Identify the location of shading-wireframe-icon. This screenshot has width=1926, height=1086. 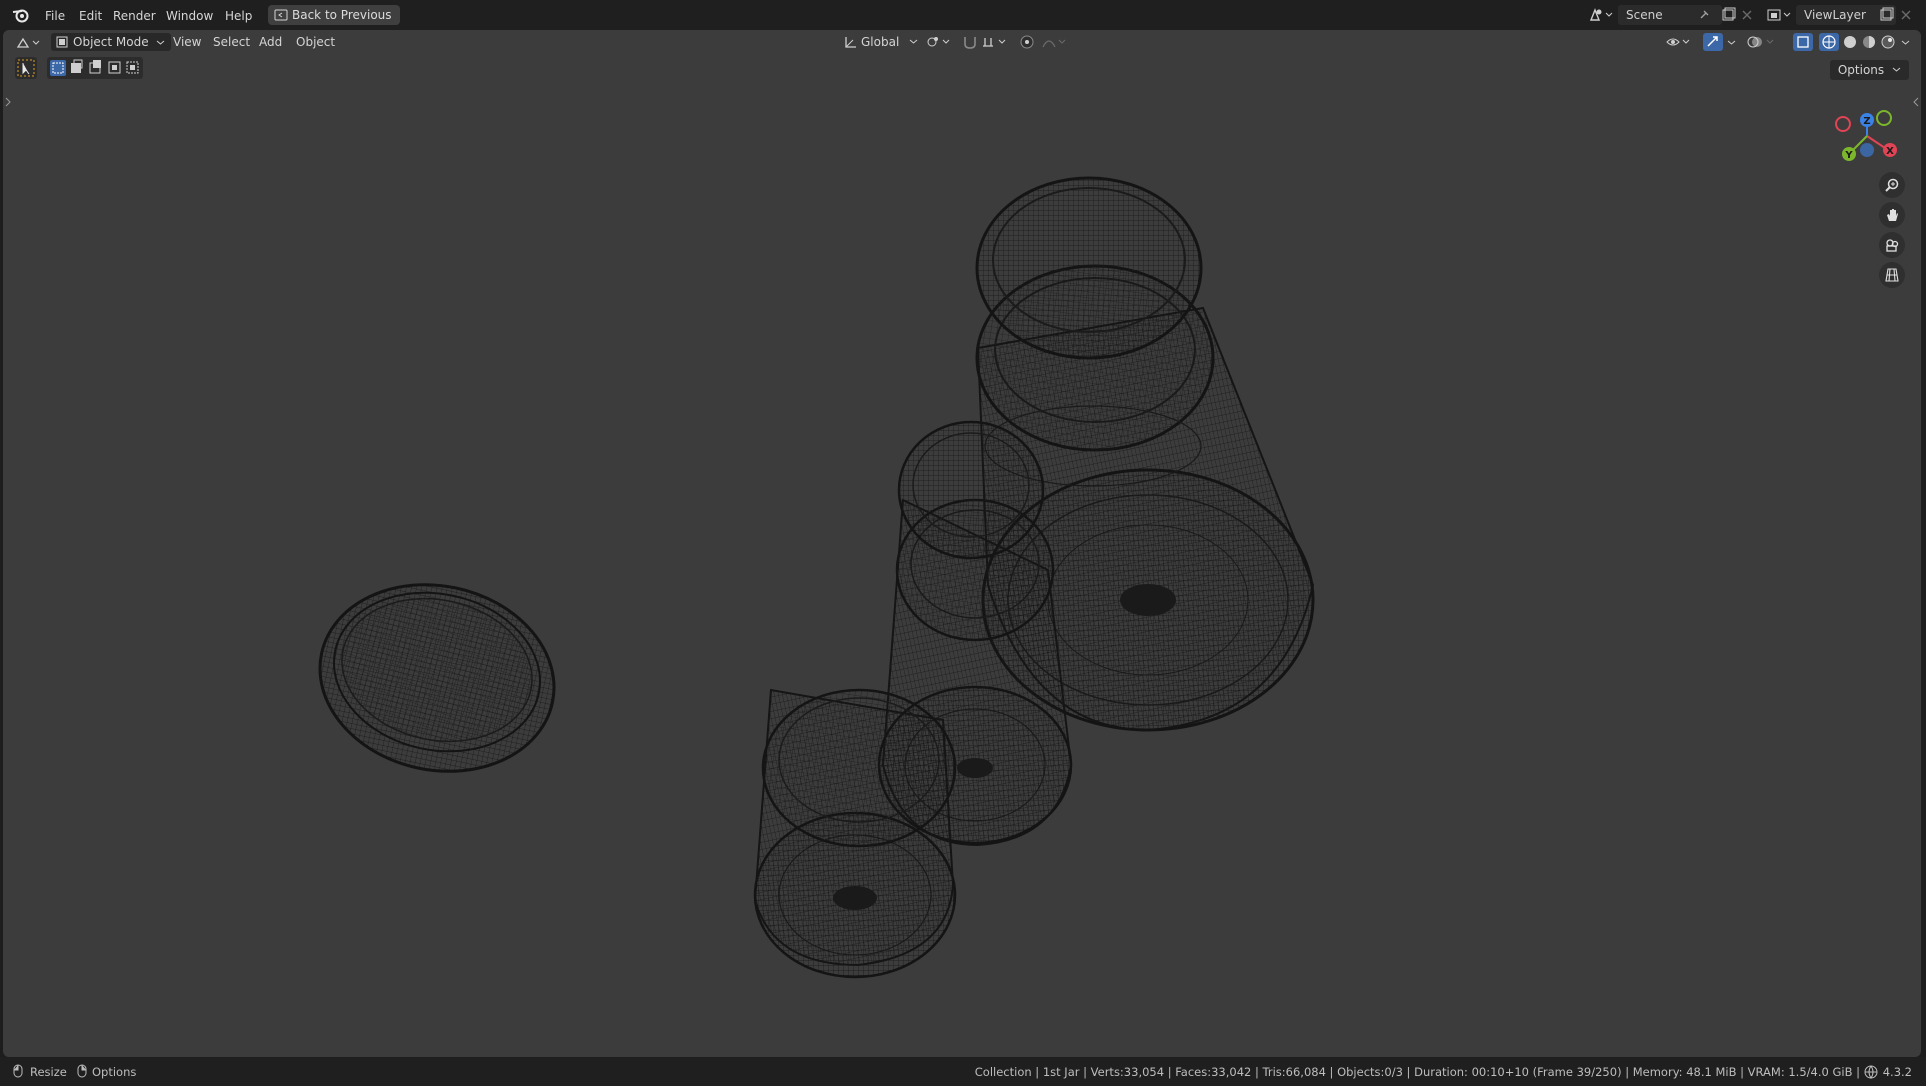
(1829, 42).